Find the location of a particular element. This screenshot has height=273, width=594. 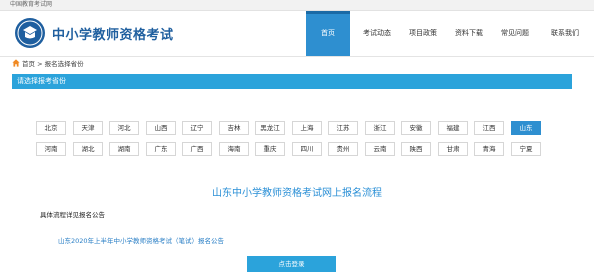

site-title: 中小学教师资格考试 is located at coordinates (113, 33).